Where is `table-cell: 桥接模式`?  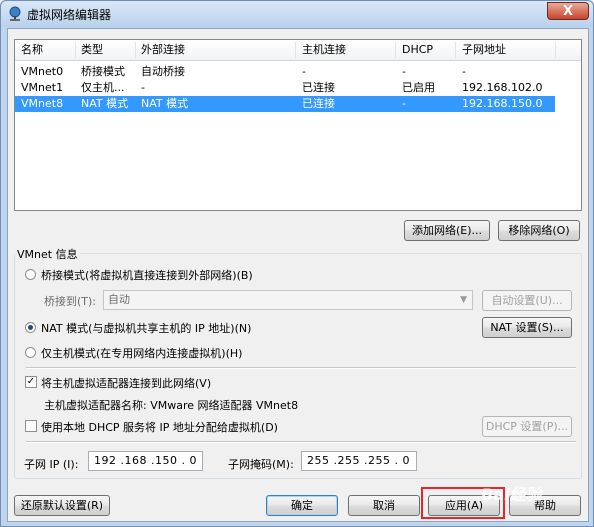
table-cell: 桥接模式 is located at coordinates (103, 71).